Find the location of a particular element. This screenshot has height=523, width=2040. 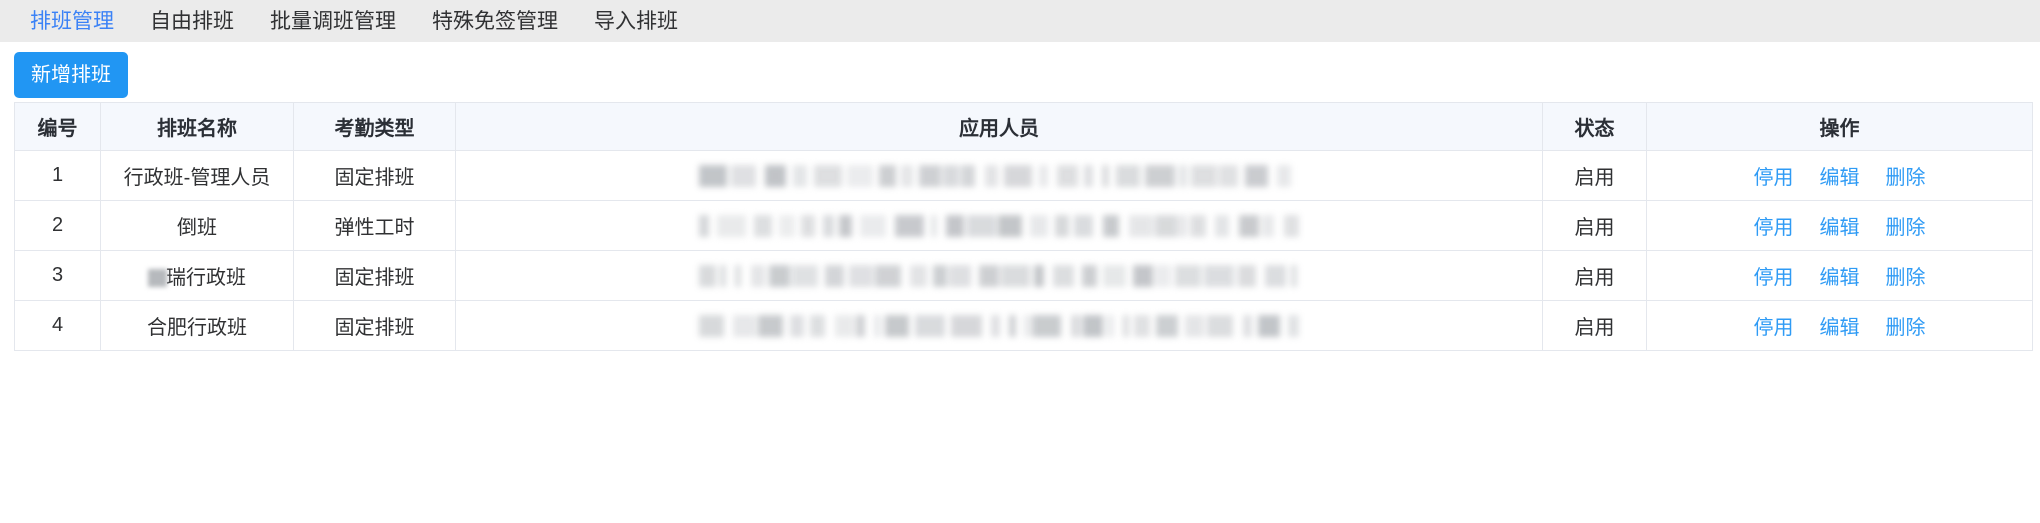

cell-name: 行政班-管理人员 is located at coordinates (197, 175).